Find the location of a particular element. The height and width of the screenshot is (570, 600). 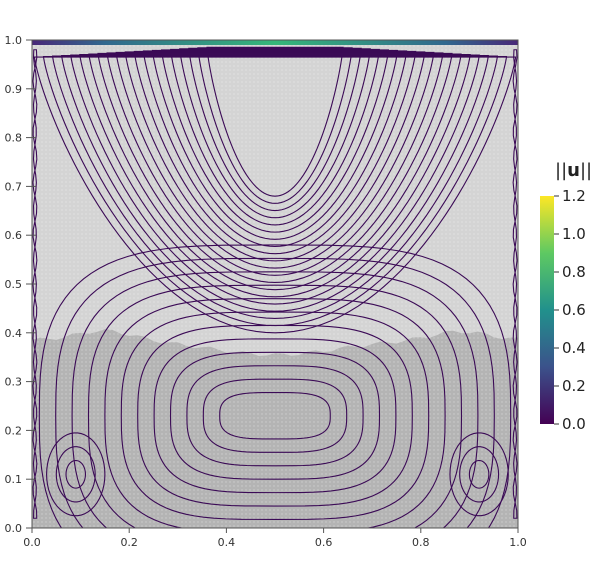

y-tick-label: 0.4 is located at coordinates (14, 333).